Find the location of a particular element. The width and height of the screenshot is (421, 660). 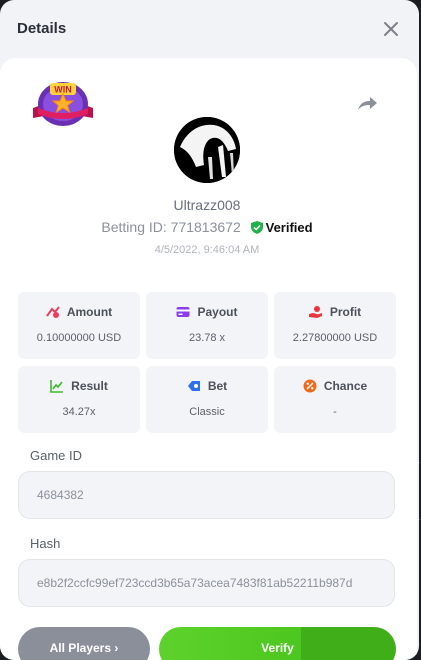

game-id-label: Game ID is located at coordinates (56, 455).